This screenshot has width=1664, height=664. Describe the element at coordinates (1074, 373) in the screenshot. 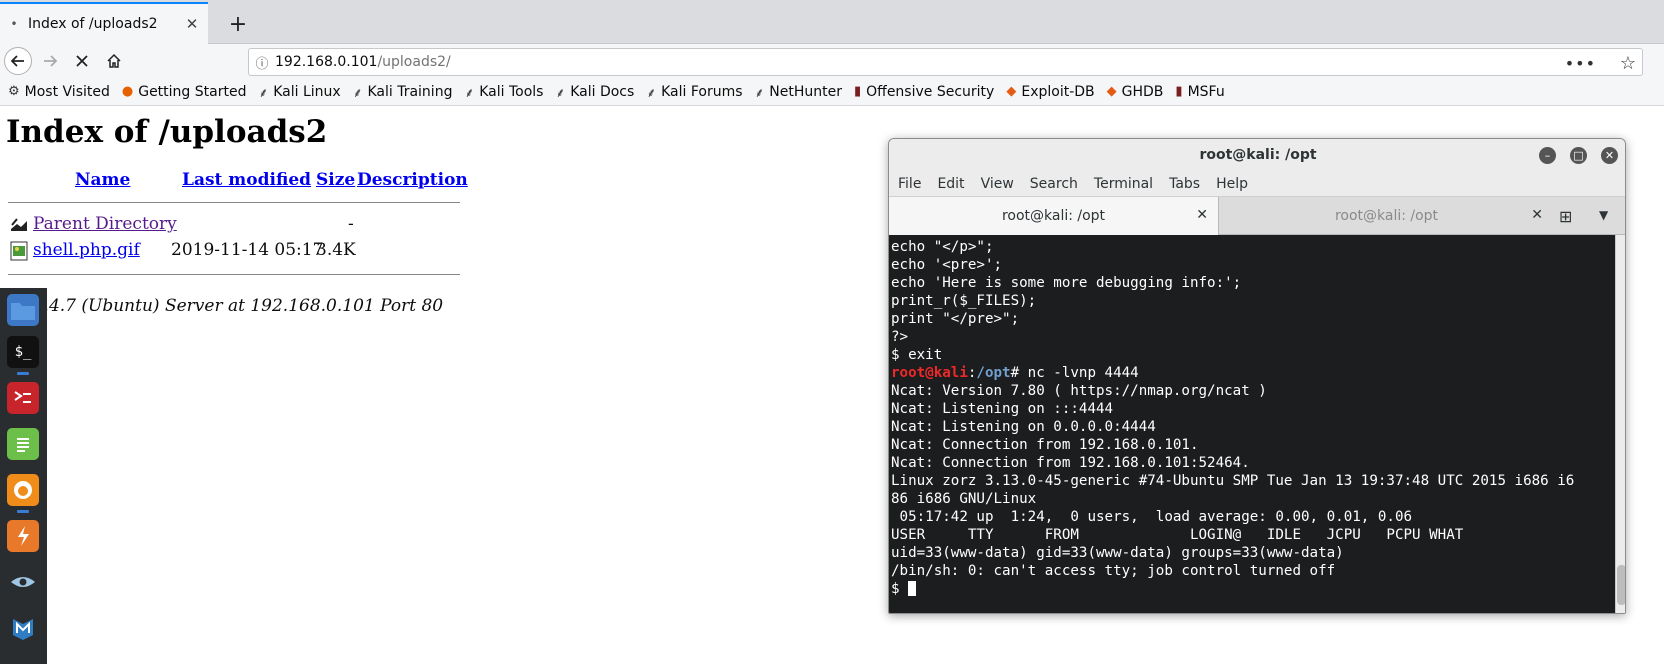

I see `prompt-command: # nc -lvnp 4444` at that location.